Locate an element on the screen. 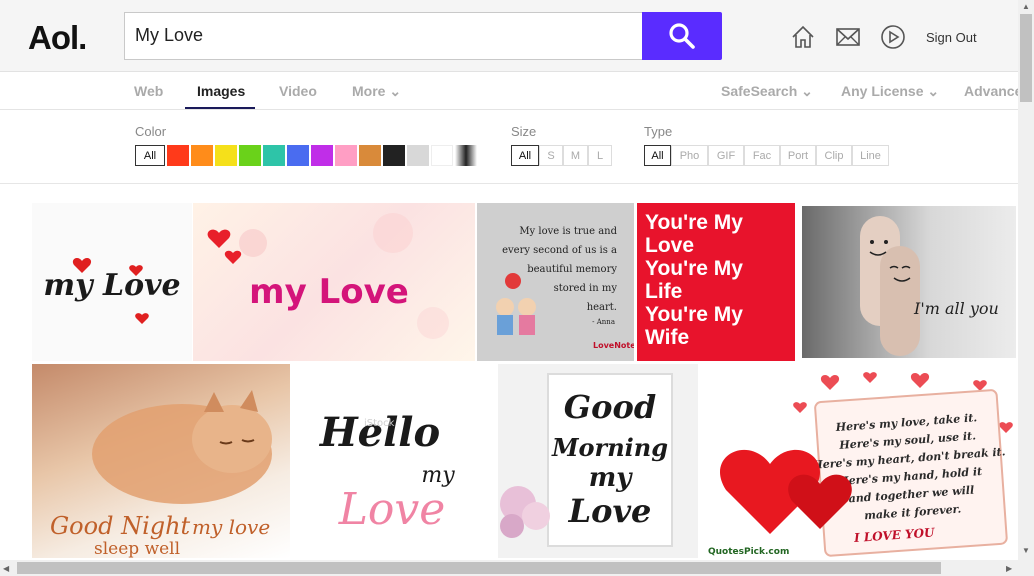 The width and height of the screenshot is (1034, 576). quote-author: - Anna is located at coordinates (603, 322).